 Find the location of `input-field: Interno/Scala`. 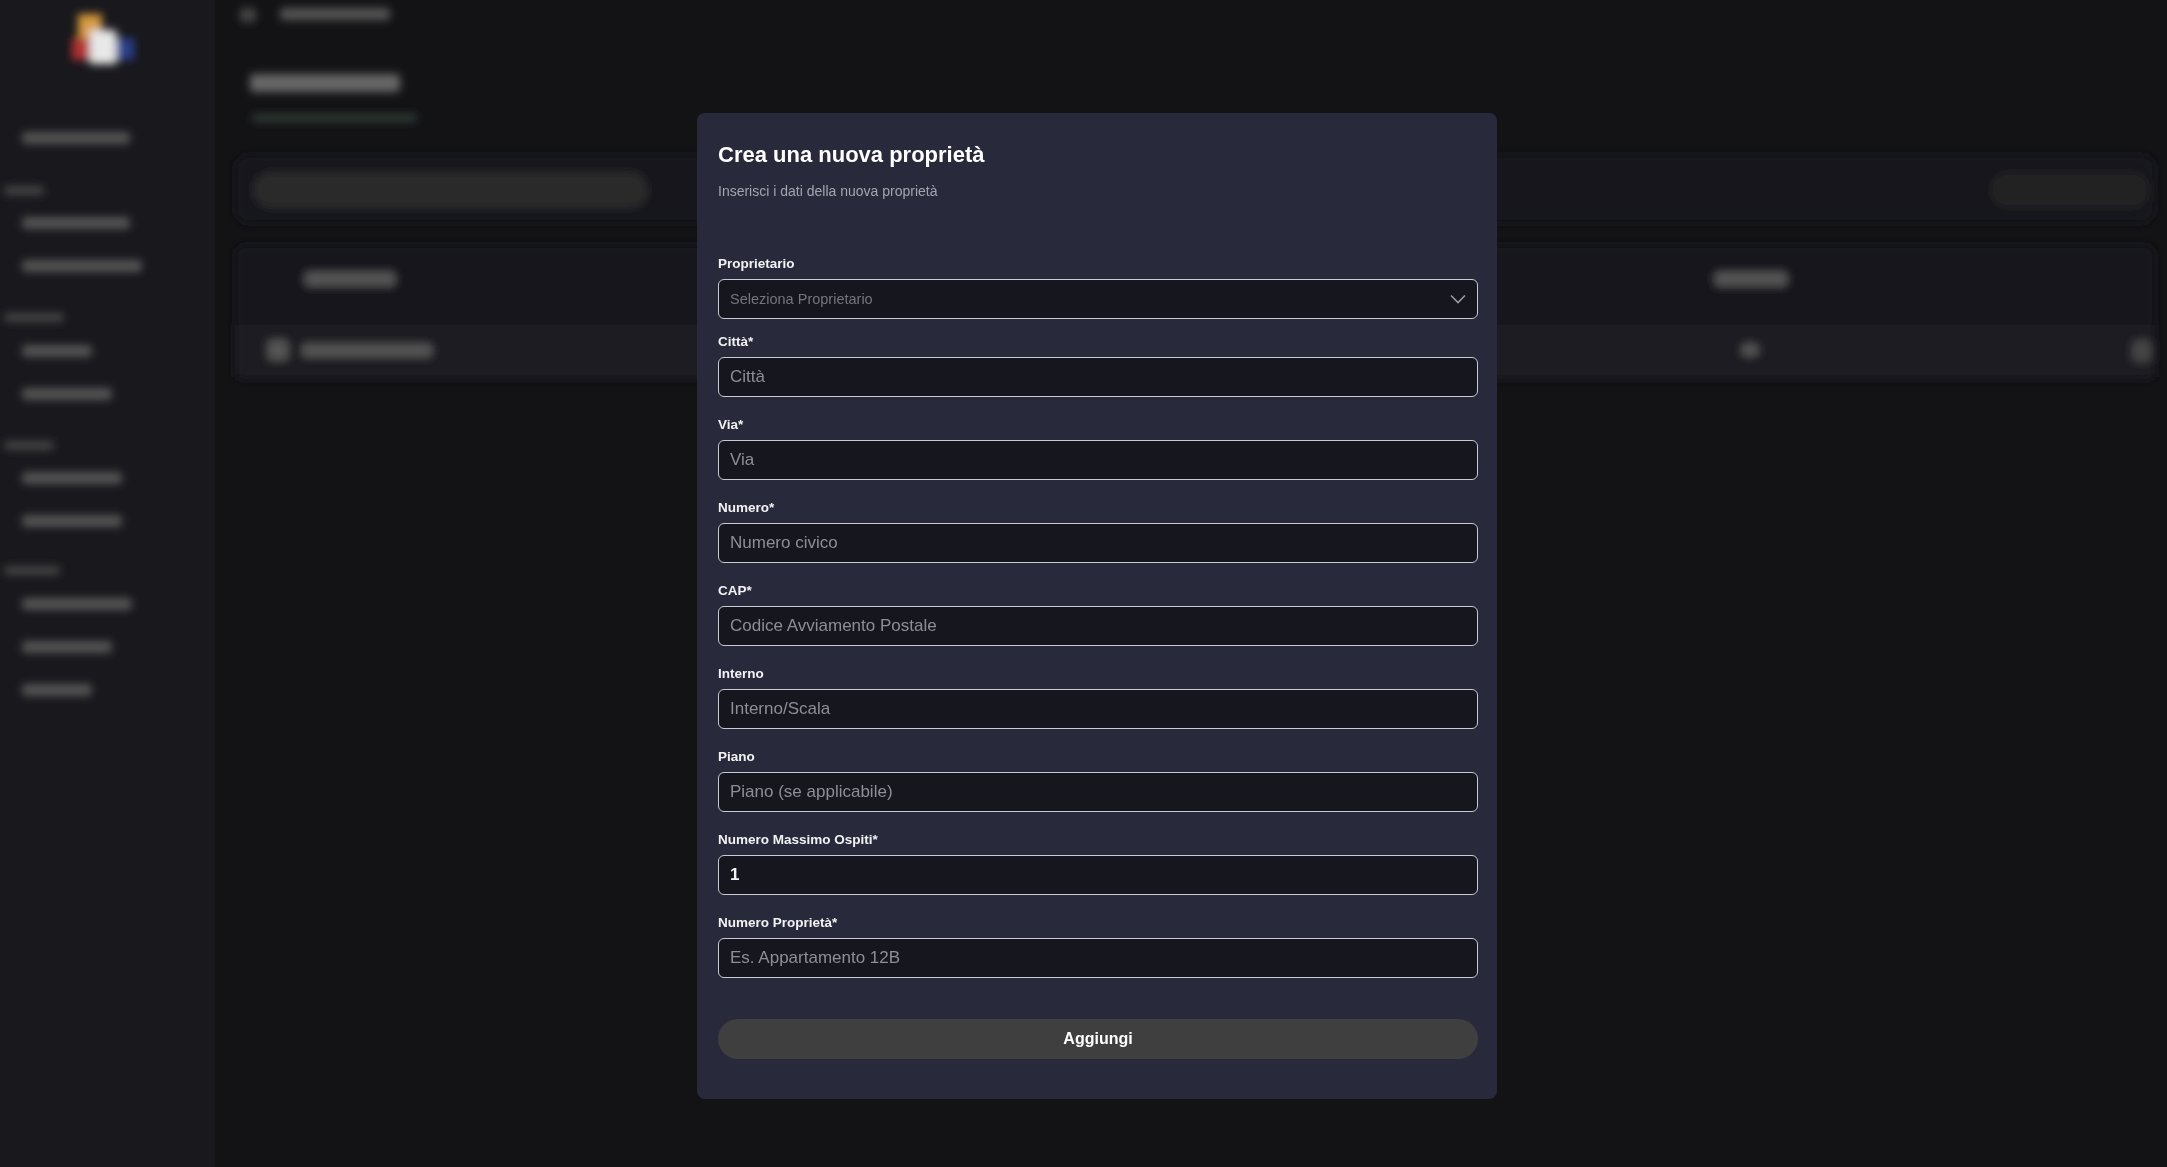

input-field: Interno/Scala is located at coordinates (1098, 709).